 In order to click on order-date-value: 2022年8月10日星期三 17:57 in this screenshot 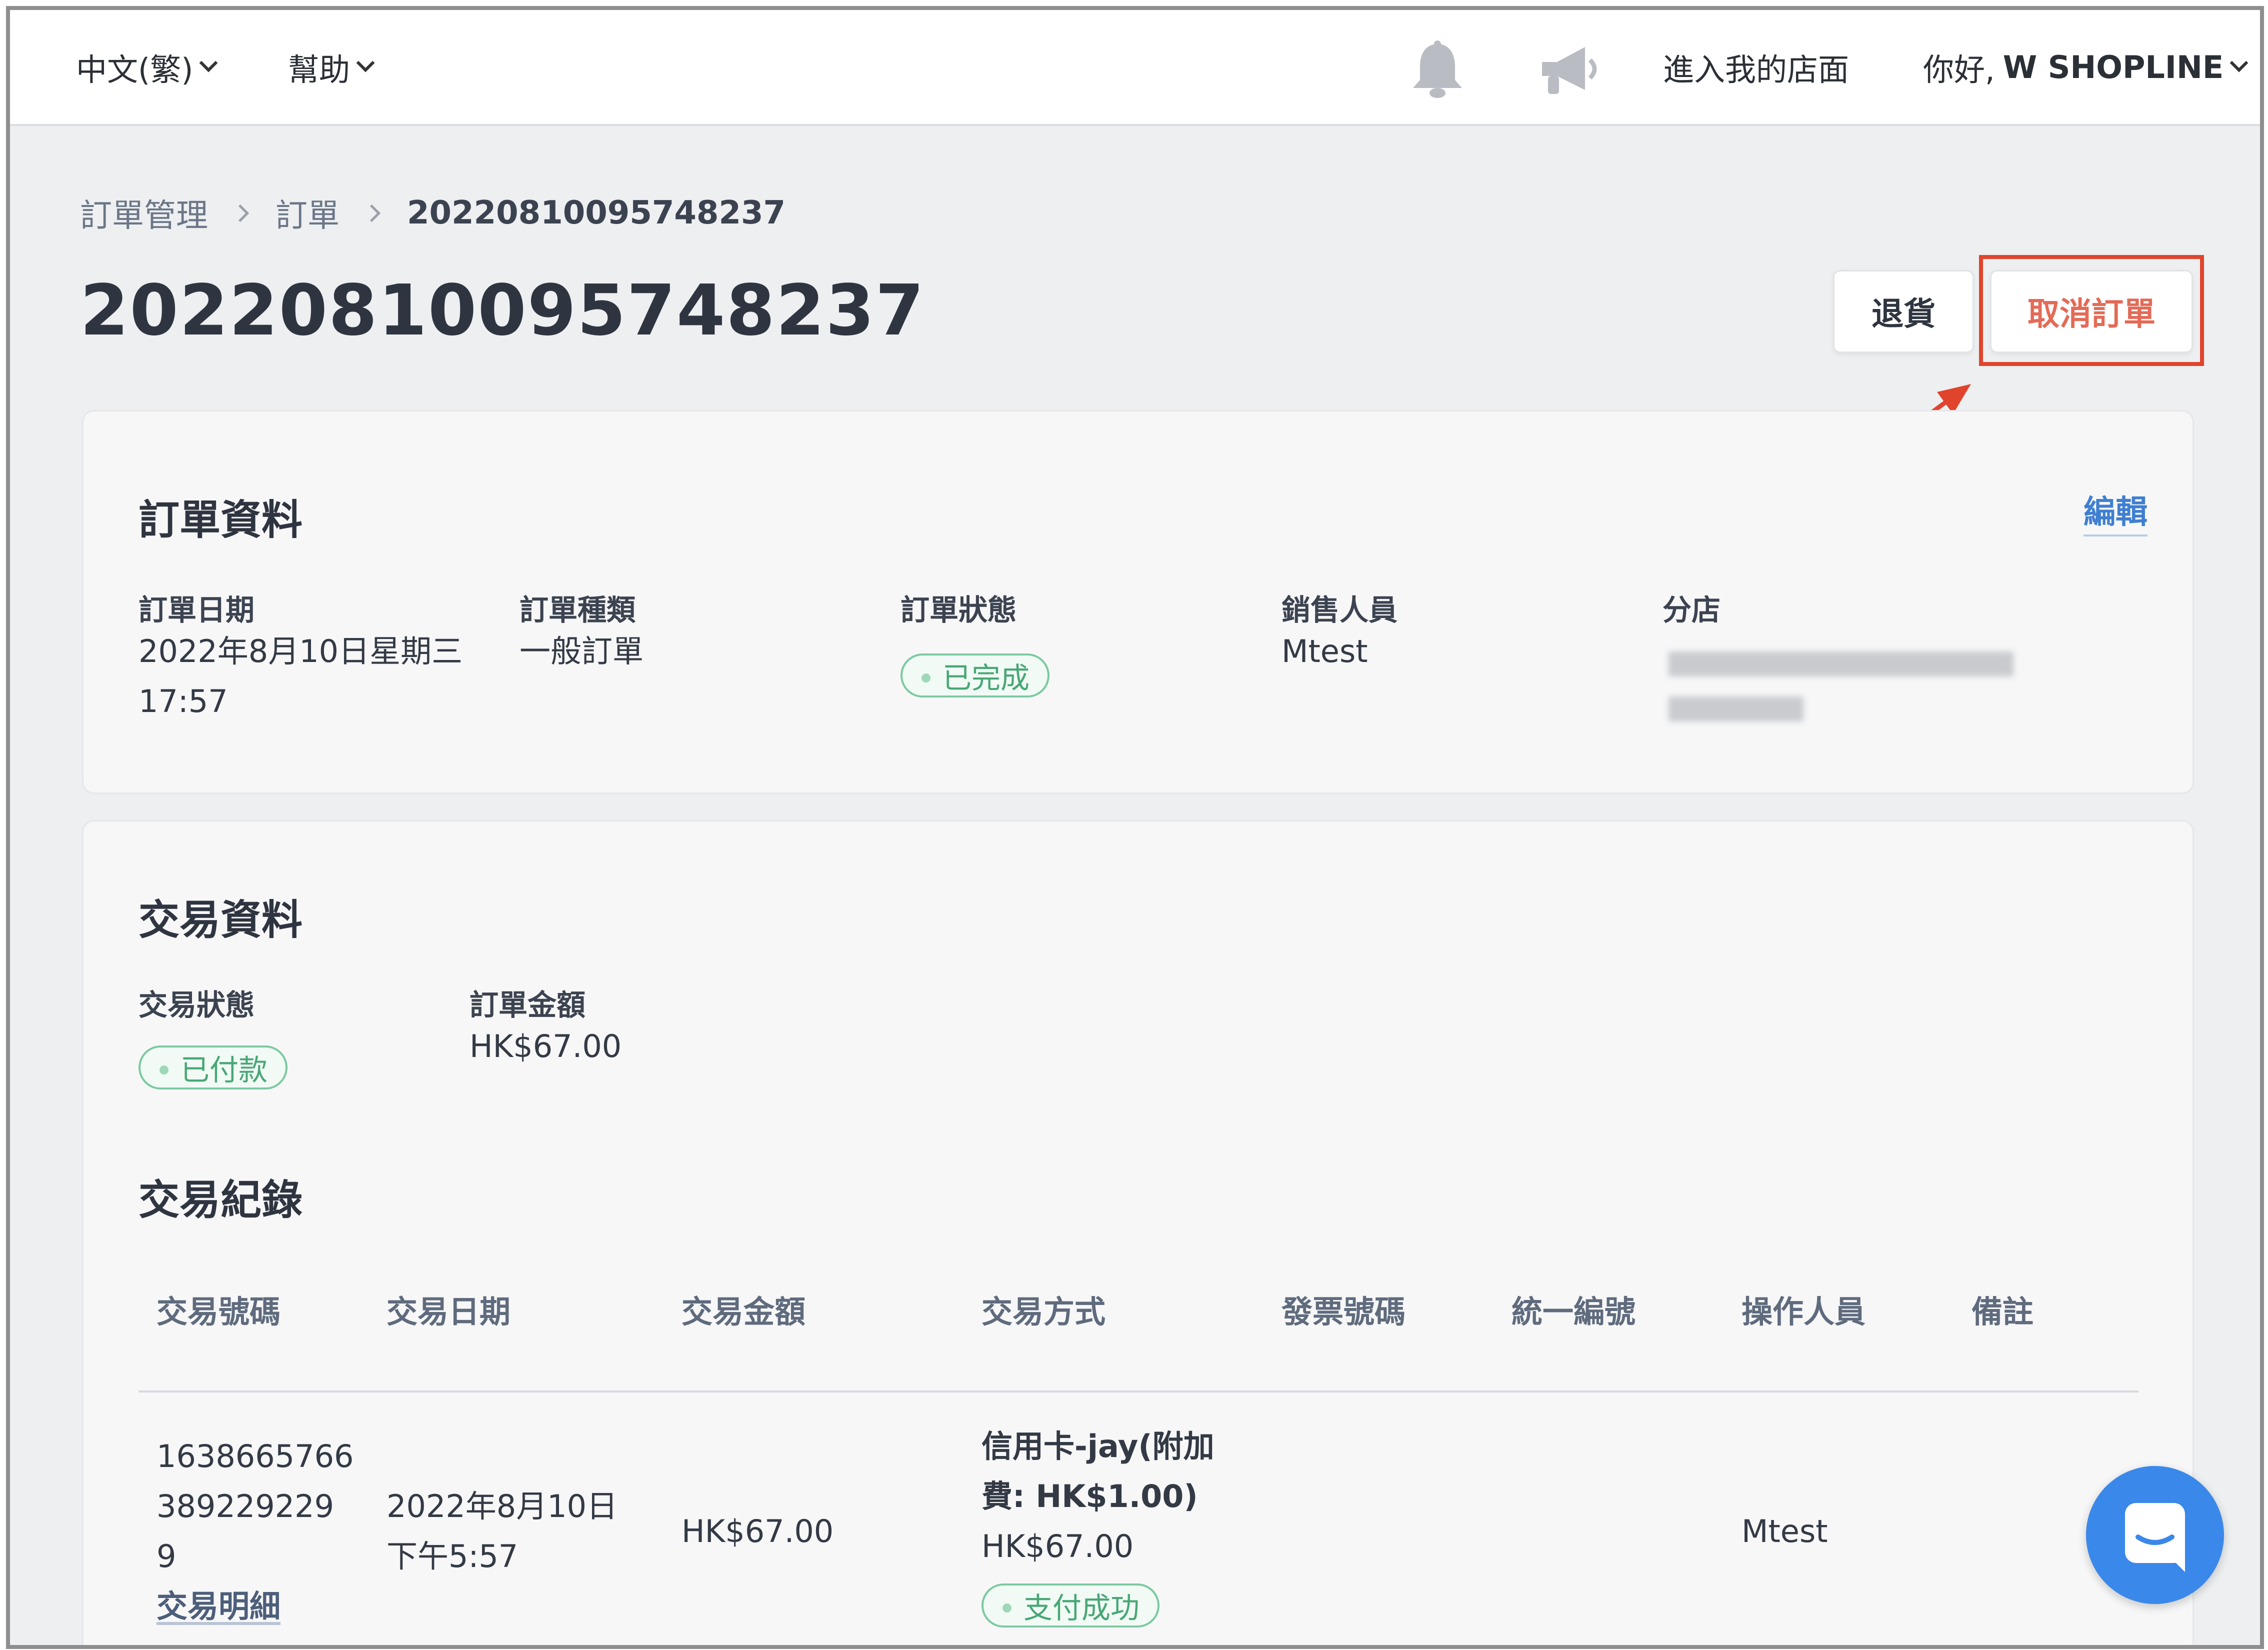, I will do `click(300, 676)`.